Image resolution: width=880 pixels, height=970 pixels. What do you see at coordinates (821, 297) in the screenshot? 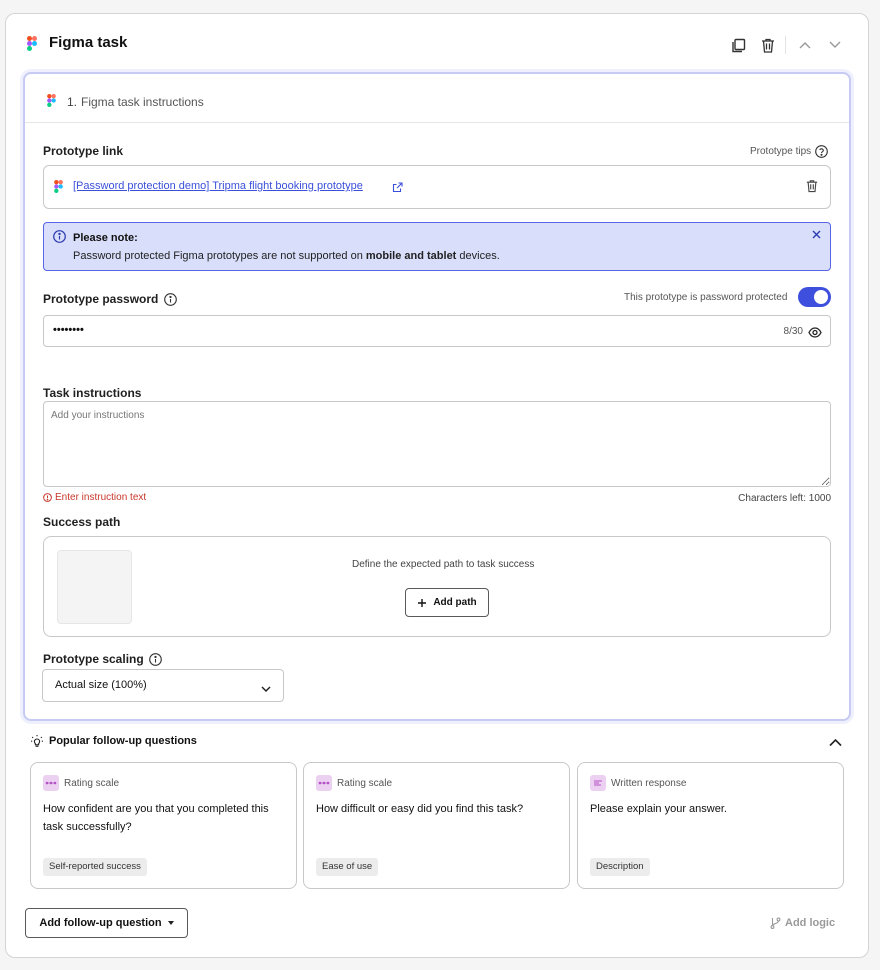
I see `toggle-knob` at bounding box center [821, 297].